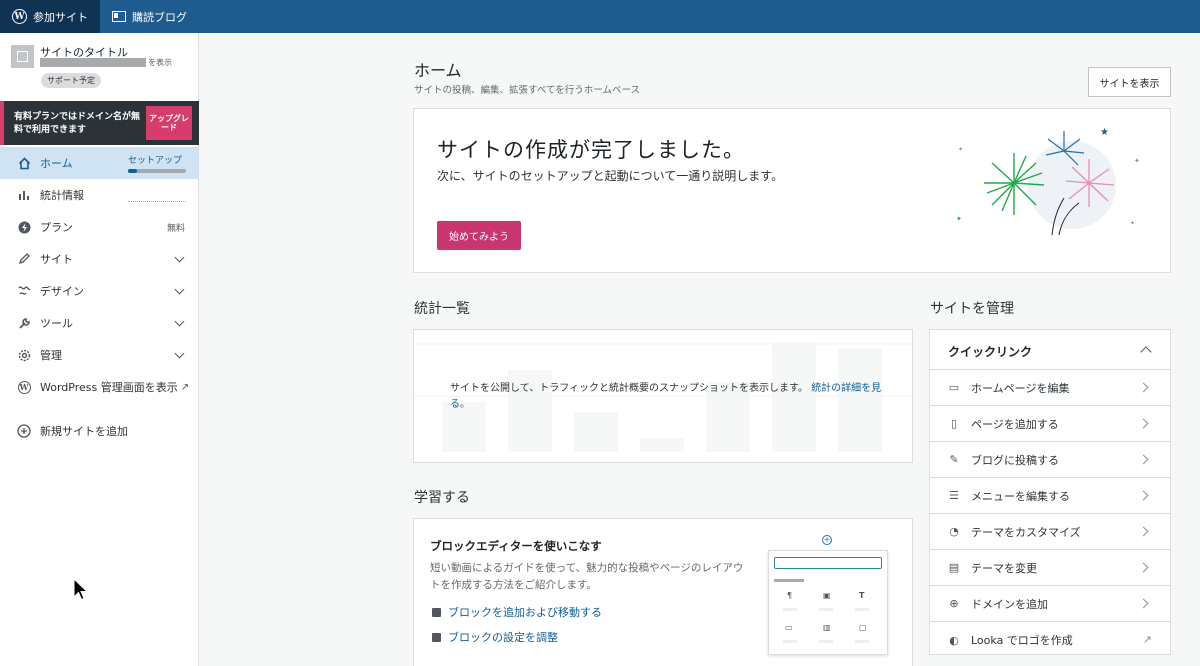  What do you see at coordinates (56, 323) in the screenshot?
I see `sidebar-item-label: ツール` at bounding box center [56, 323].